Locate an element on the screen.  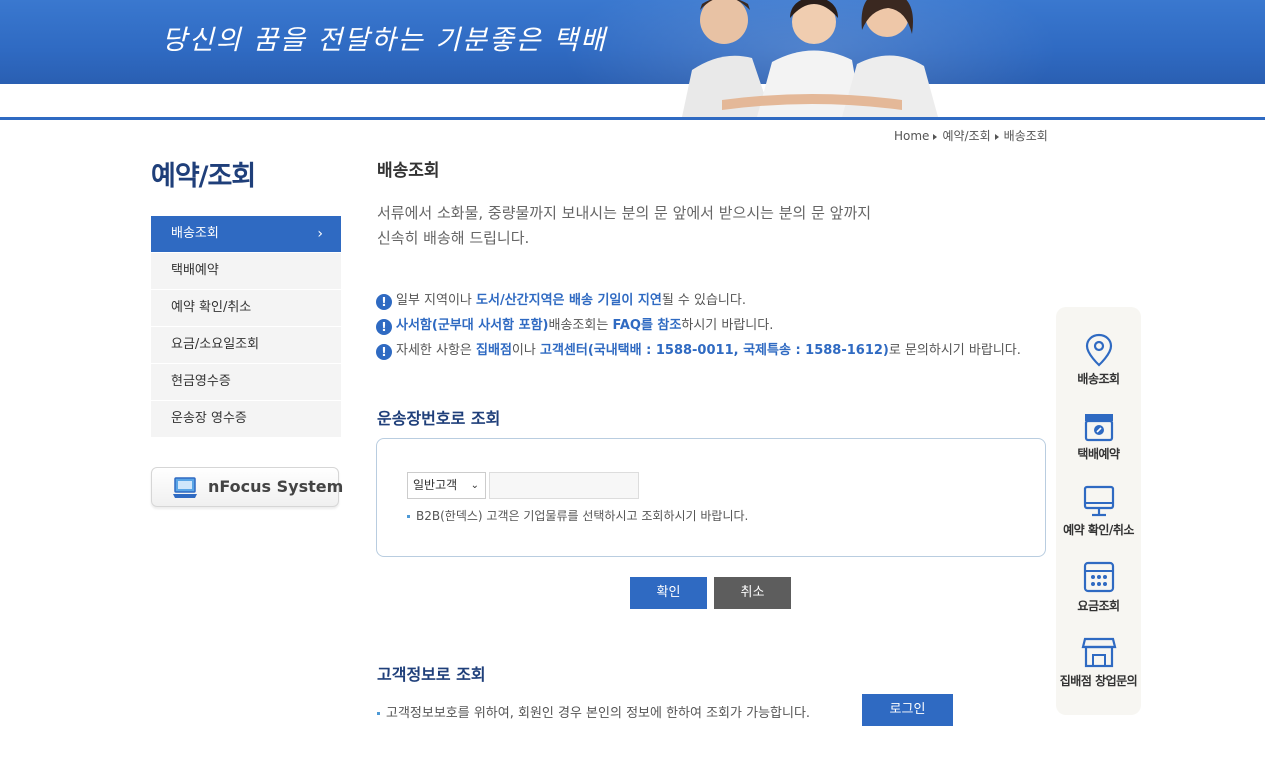
header-slogan: 당신의 꿈을 전달하는 기분좋은 택배 is located at coordinates (384, 40).